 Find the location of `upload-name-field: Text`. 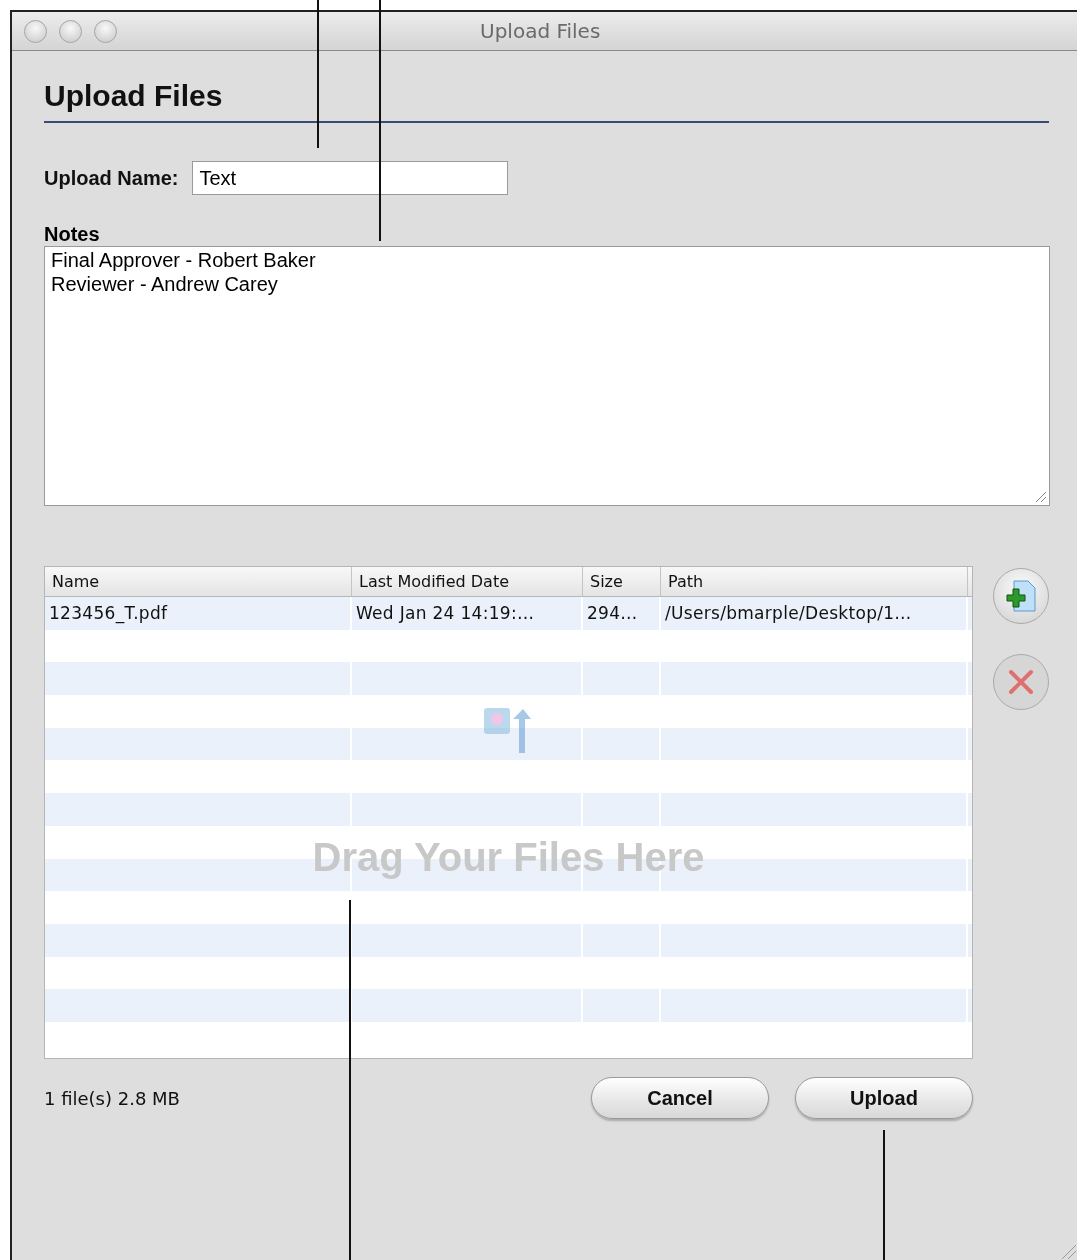

upload-name-field: Text is located at coordinates (350, 178).